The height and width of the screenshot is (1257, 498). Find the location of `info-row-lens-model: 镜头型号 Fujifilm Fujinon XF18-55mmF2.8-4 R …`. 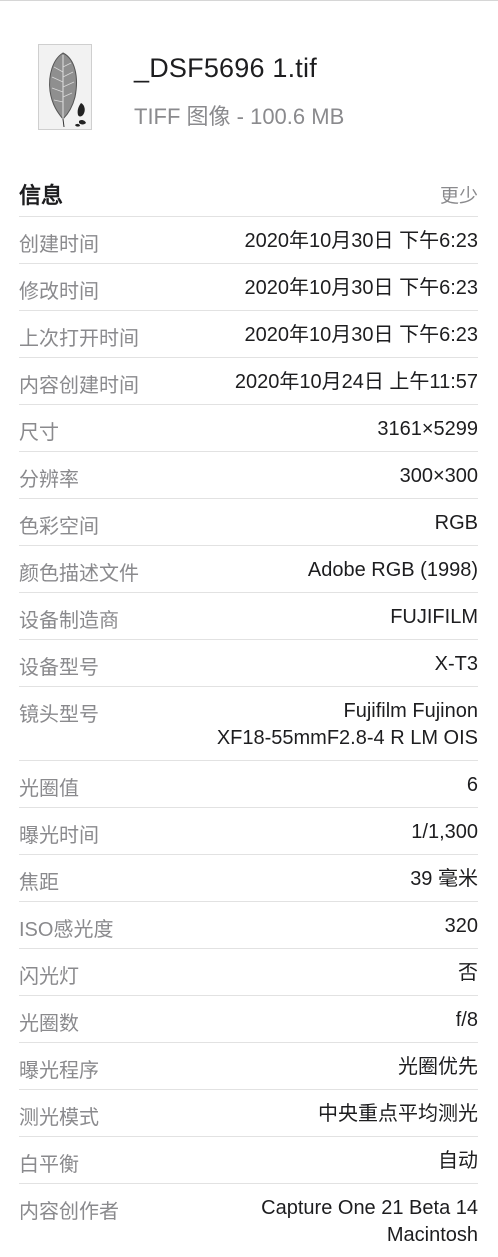

info-row-lens-model: 镜头型号 Fujifilm Fujinon XF18-55mmF2.8-4 R … is located at coordinates (248, 723).